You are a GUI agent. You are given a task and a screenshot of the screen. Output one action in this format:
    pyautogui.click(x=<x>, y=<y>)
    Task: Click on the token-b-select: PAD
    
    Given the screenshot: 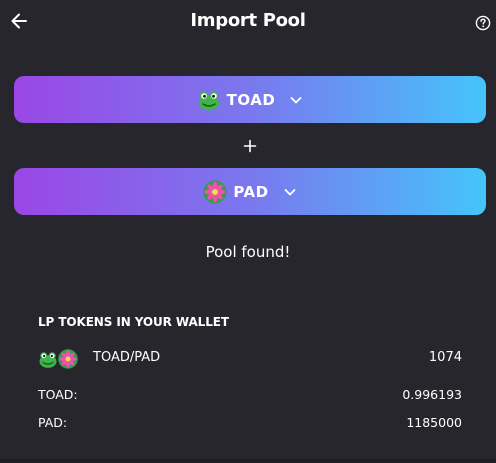 What is the action you would take?
    pyautogui.click(x=250, y=191)
    